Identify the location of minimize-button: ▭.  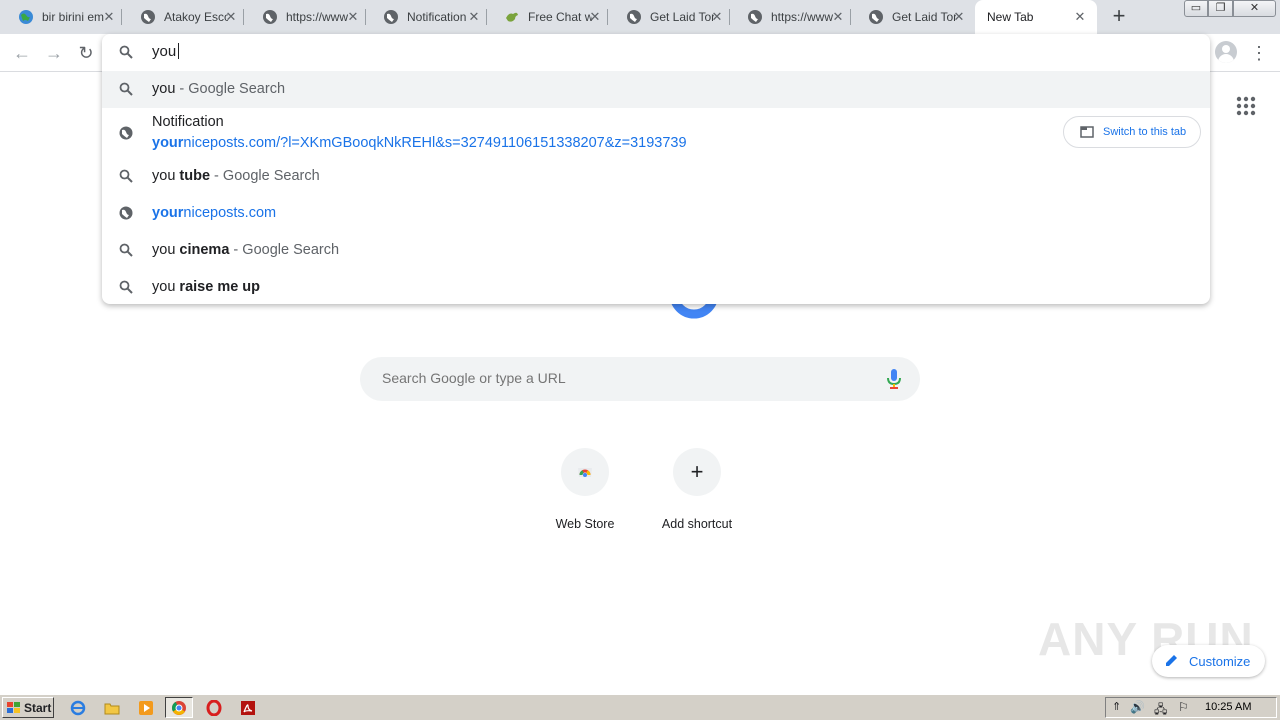
(1196, 8).